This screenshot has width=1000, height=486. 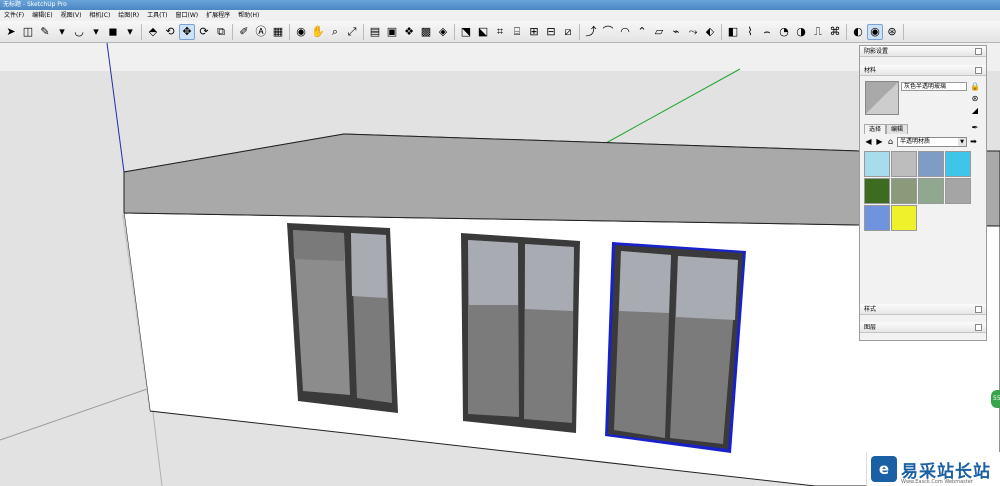 I want to click on materials-header: 材料, so click(x=923, y=70).